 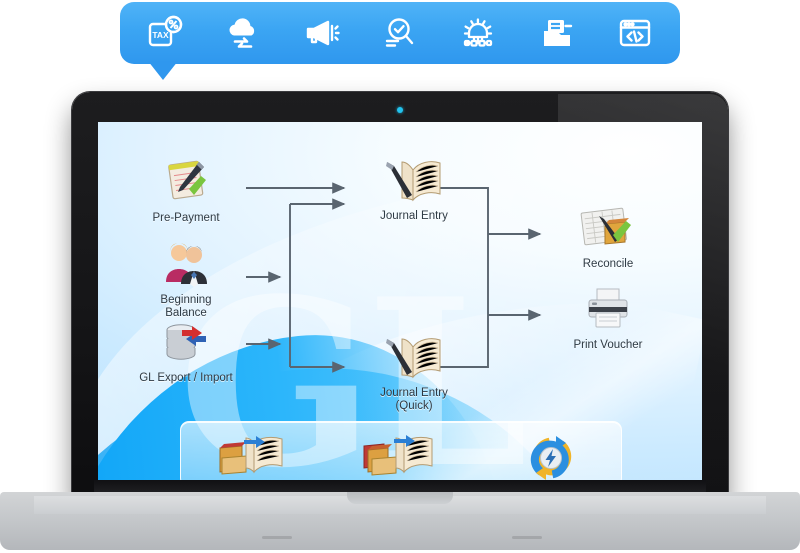 I want to click on node-label: Print Voucher, so click(x=608, y=345).